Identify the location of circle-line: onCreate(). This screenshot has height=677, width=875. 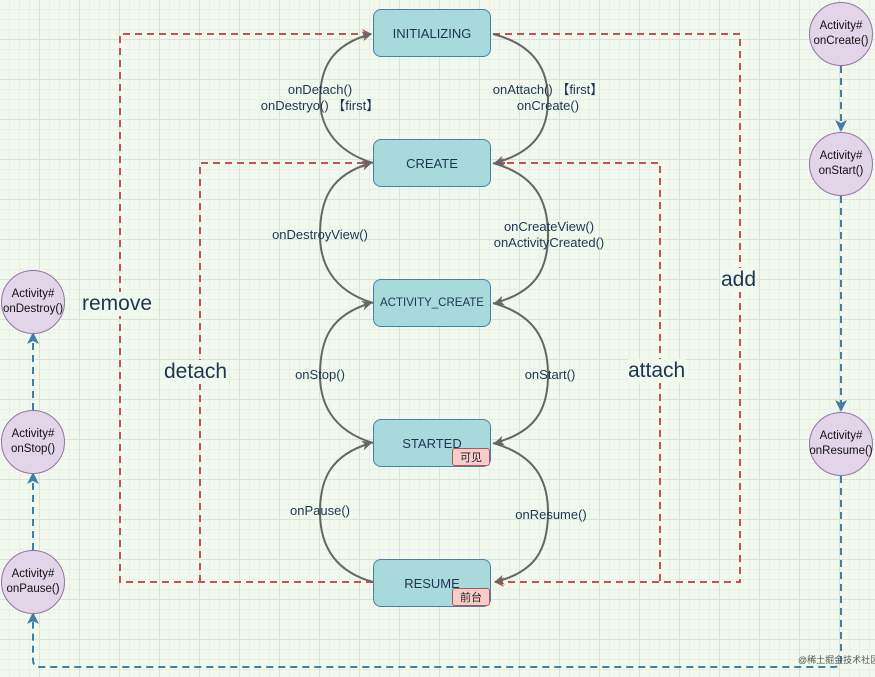
(841, 41).